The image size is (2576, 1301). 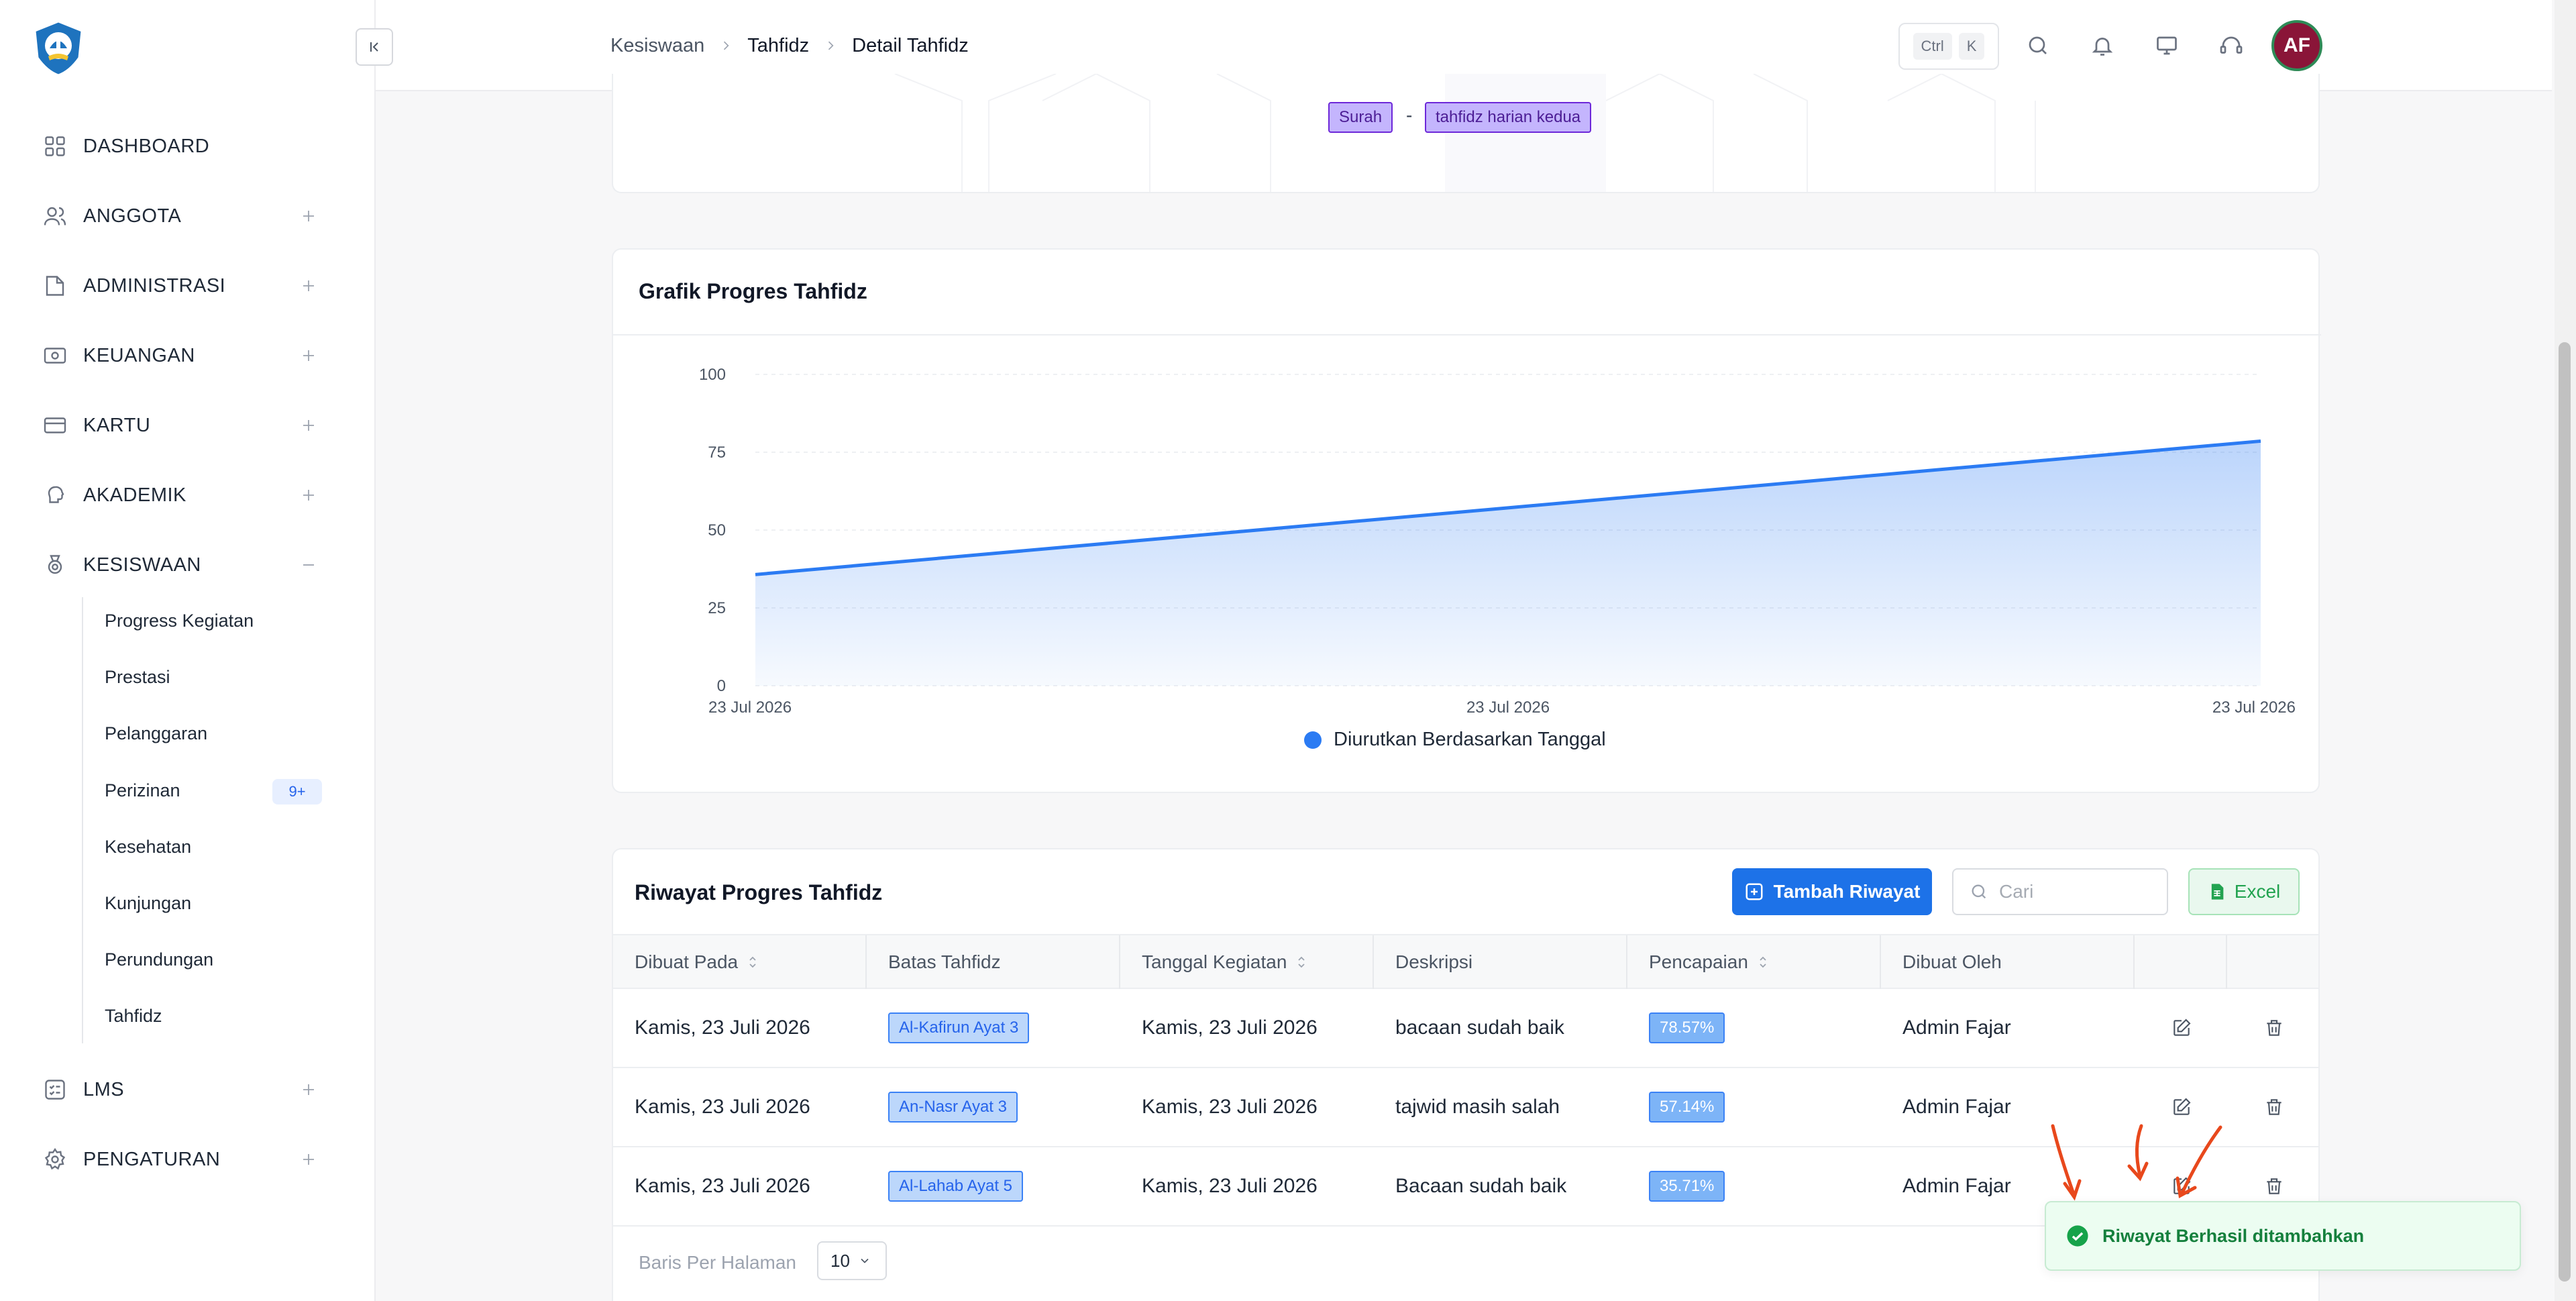 What do you see at coordinates (148, 903) in the screenshot?
I see `submenu-item-kunjungan: Kunjungan` at bounding box center [148, 903].